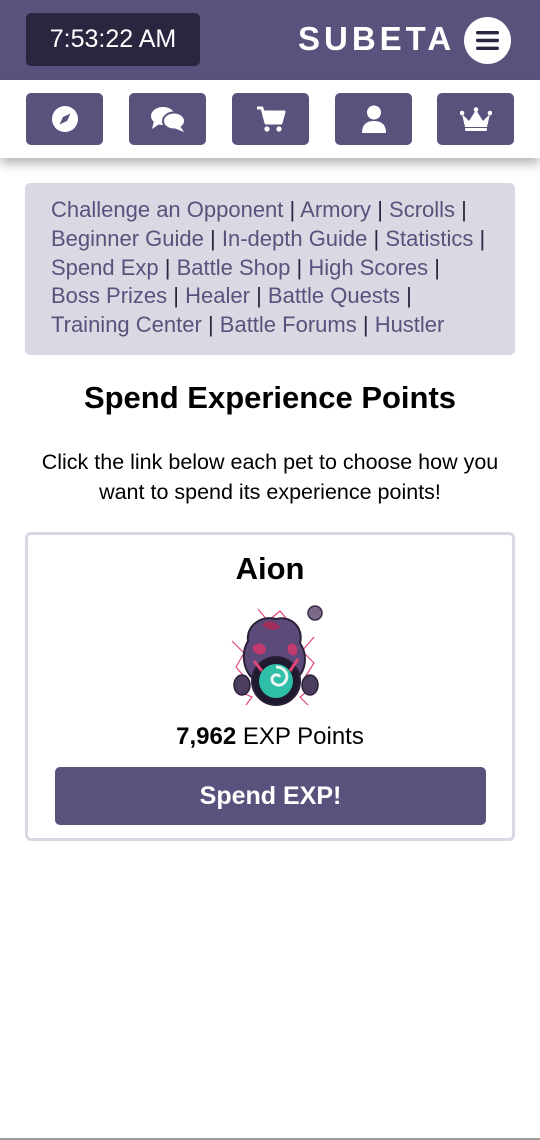 The image size is (540, 1140). Describe the element at coordinates (127, 238) in the screenshot. I see `link-beginner-guide: Beginner Guide` at that location.